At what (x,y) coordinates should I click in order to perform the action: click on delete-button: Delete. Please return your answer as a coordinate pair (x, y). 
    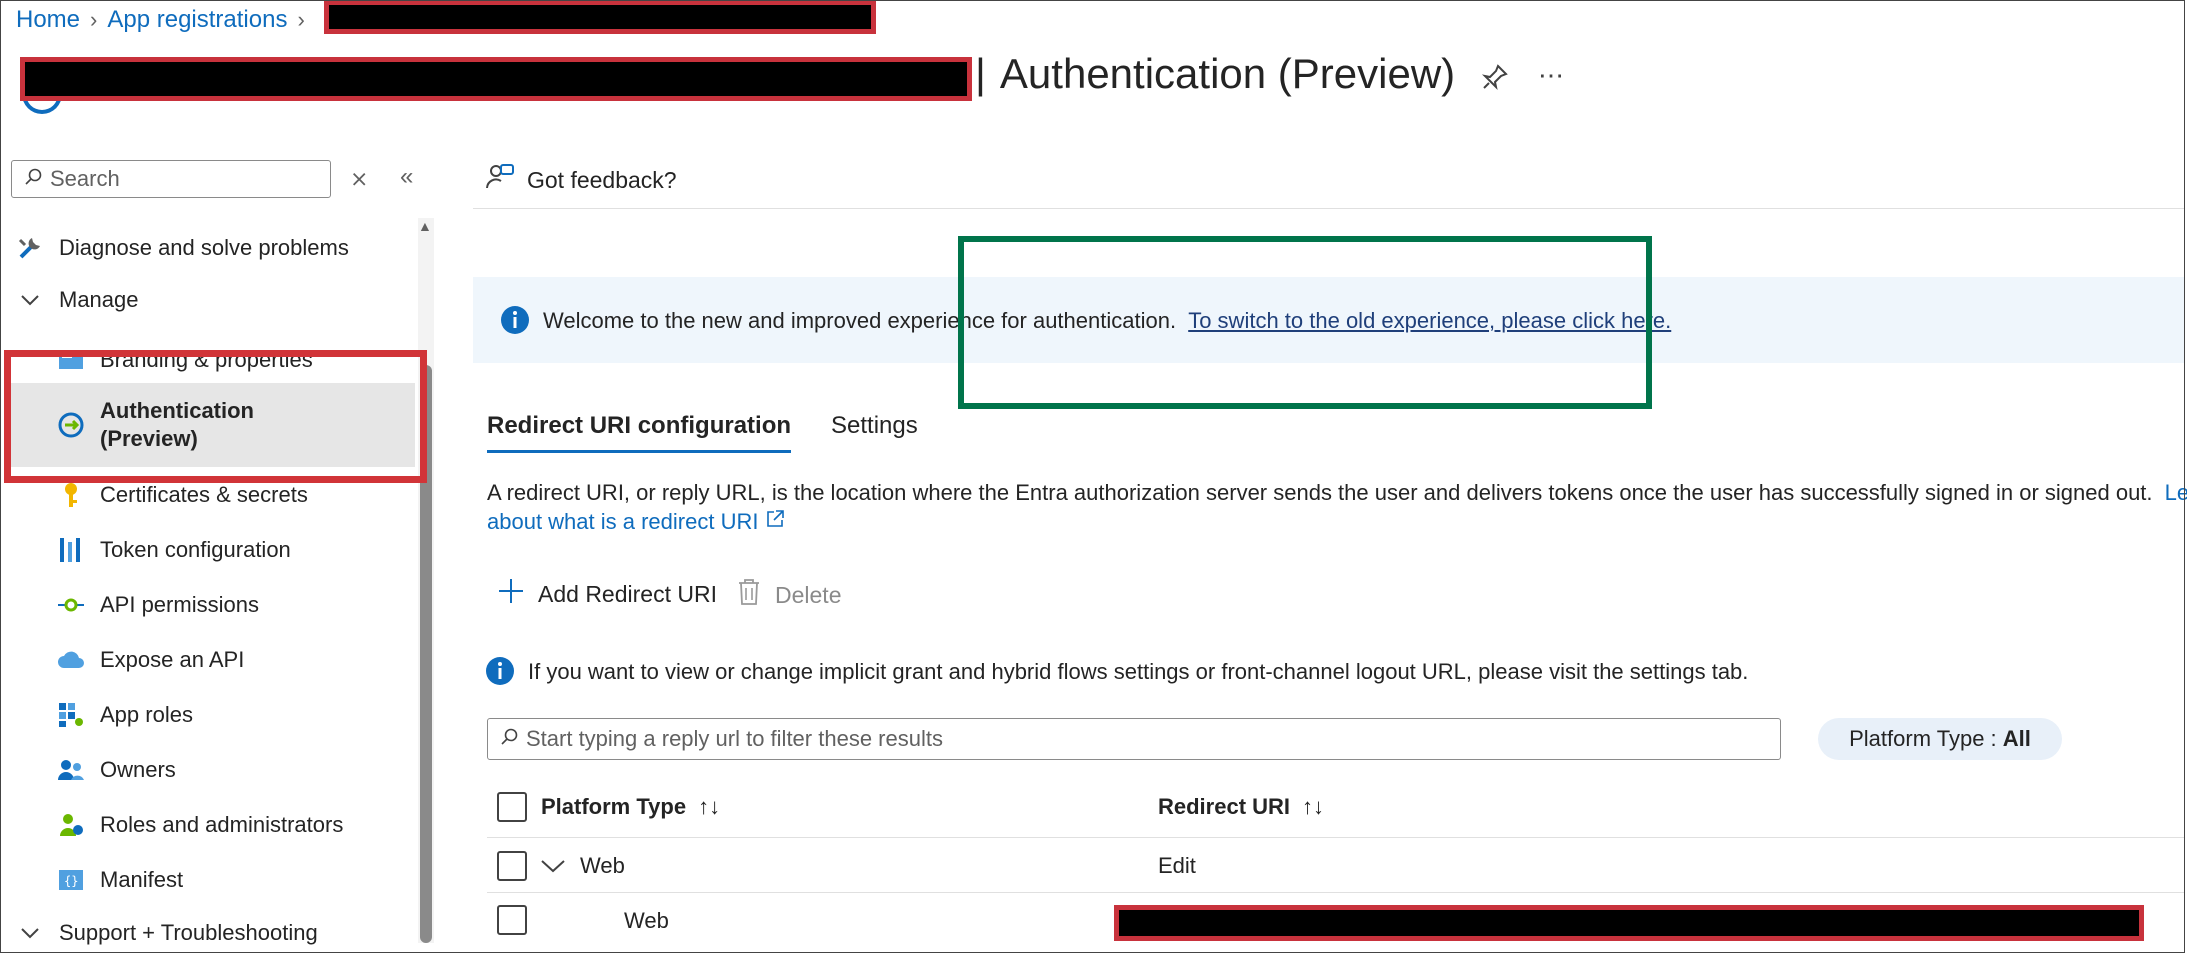
    Looking at the image, I should click on (789, 595).